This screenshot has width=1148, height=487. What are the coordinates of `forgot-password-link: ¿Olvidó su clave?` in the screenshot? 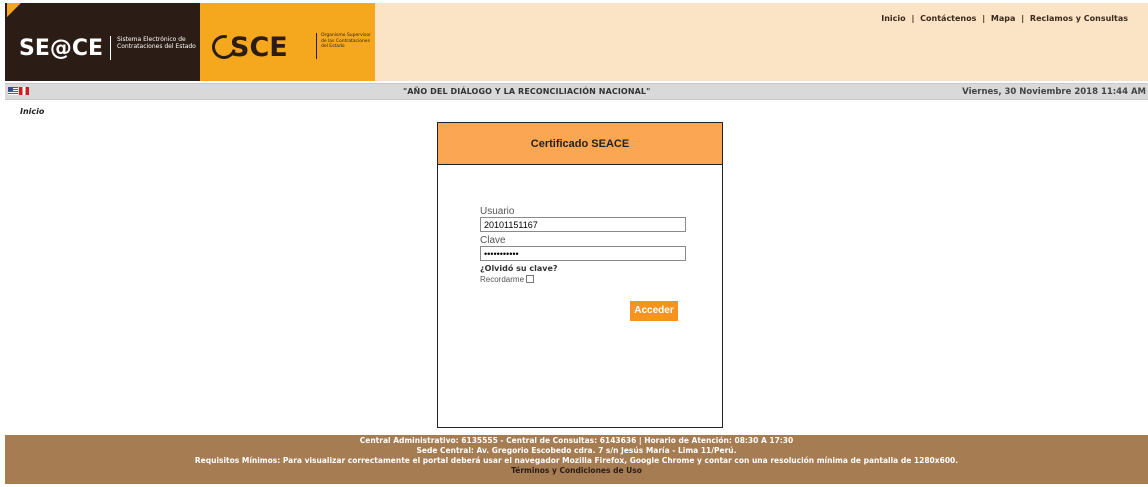 It's located at (585, 268).